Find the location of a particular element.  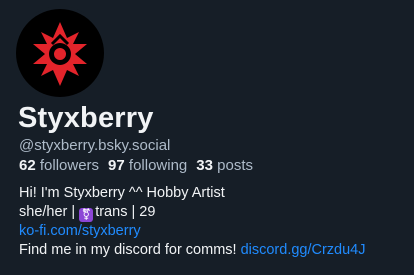

profile-handle: @styxberry.bsky.social is located at coordinates (95, 145).